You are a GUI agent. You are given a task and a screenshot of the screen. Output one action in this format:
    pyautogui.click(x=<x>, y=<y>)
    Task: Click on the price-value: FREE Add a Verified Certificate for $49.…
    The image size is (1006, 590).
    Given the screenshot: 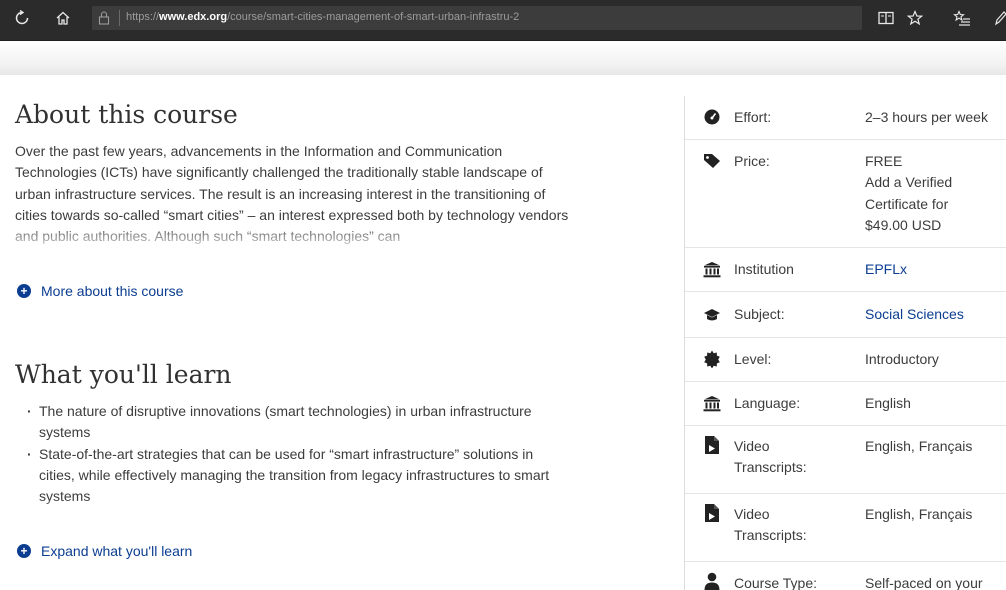 What is the action you would take?
    pyautogui.click(x=909, y=193)
    